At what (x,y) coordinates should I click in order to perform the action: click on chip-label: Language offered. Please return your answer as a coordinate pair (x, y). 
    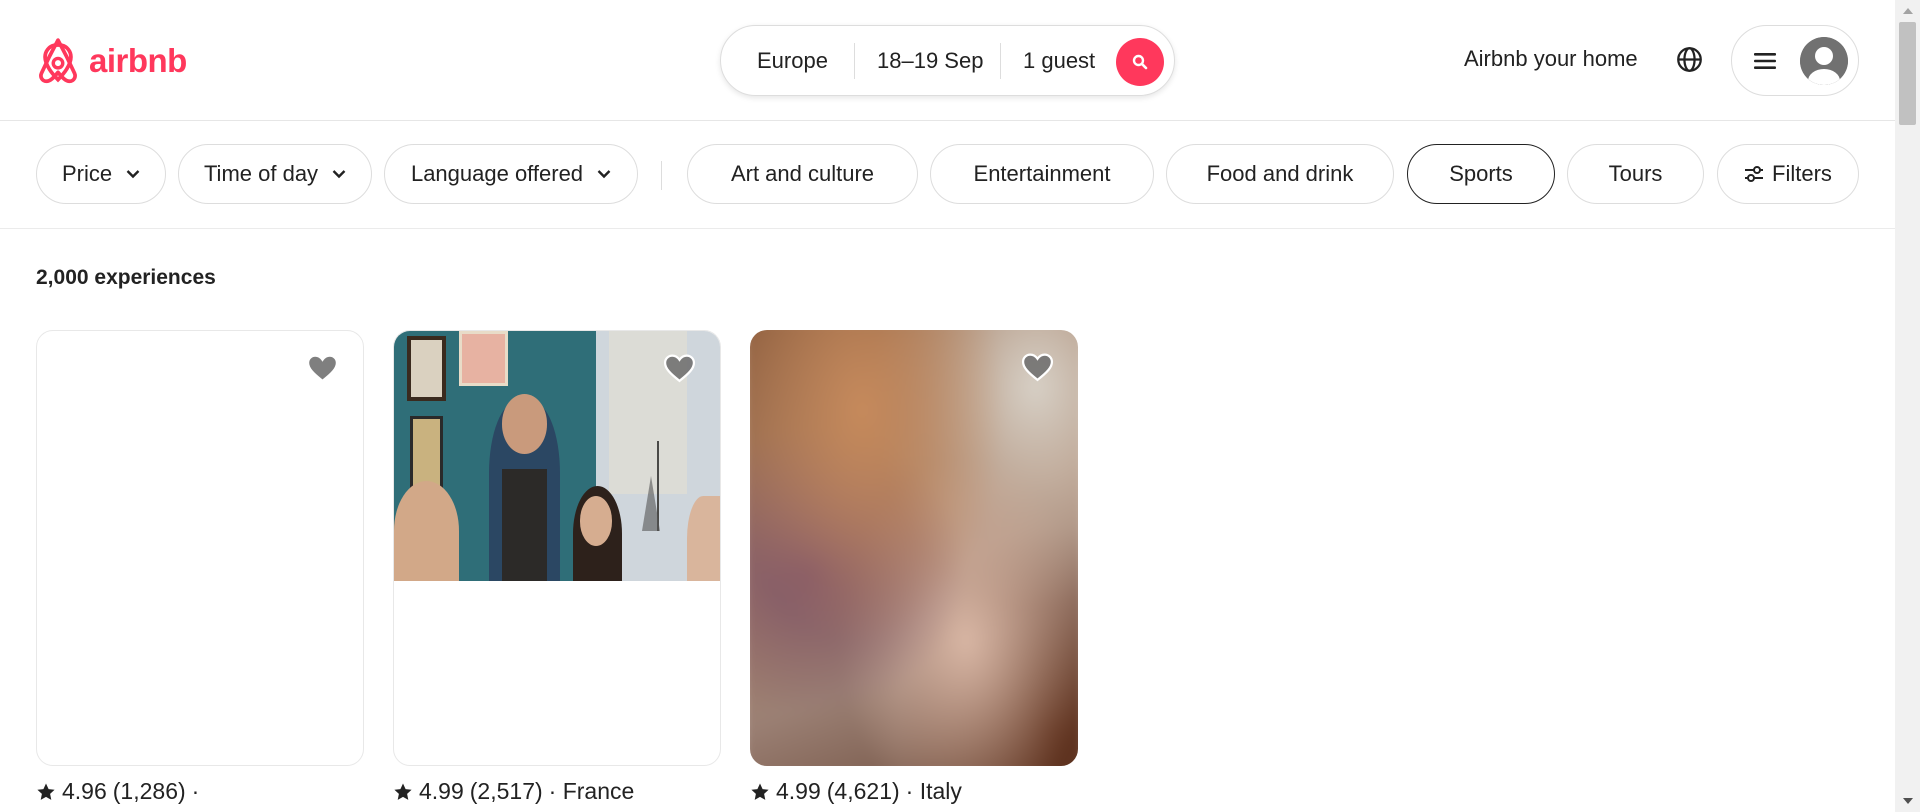
    Looking at the image, I should click on (497, 173).